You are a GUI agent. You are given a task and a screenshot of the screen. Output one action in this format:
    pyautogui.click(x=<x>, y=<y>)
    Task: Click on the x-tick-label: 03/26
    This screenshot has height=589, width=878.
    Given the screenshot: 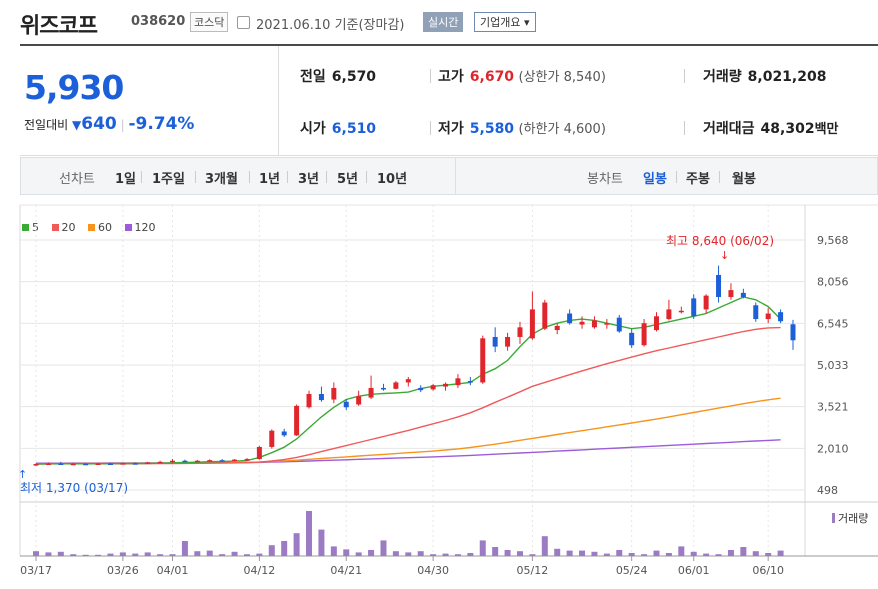 What is the action you would take?
    pyautogui.click(x=123, y=570)
    